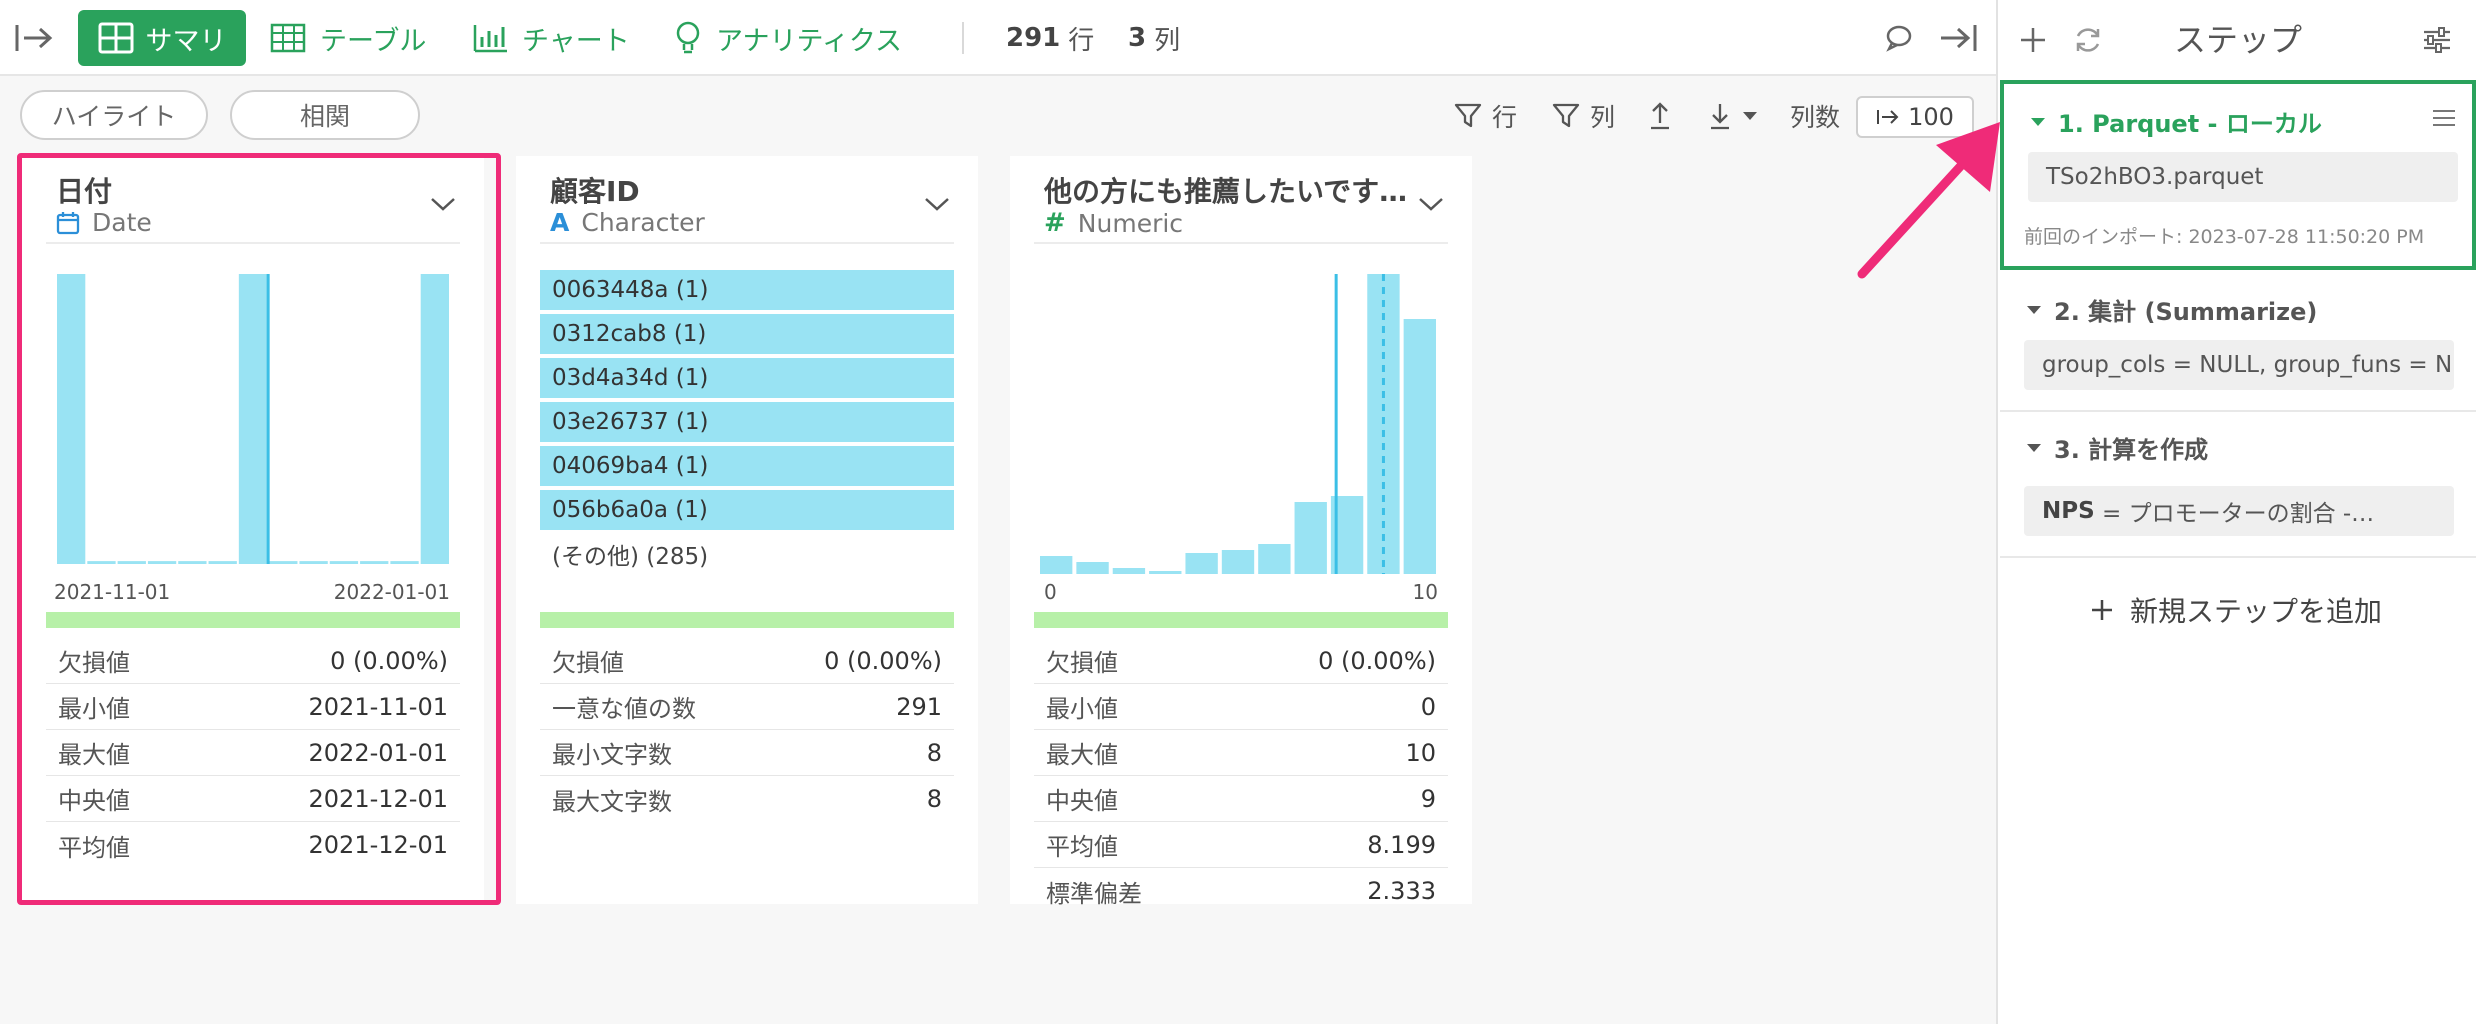 The image size is (2476, 1024). Describe the element at coordinates (186, 41) in the screenshot. I see `tab-summary-label: サマリ` at that location.